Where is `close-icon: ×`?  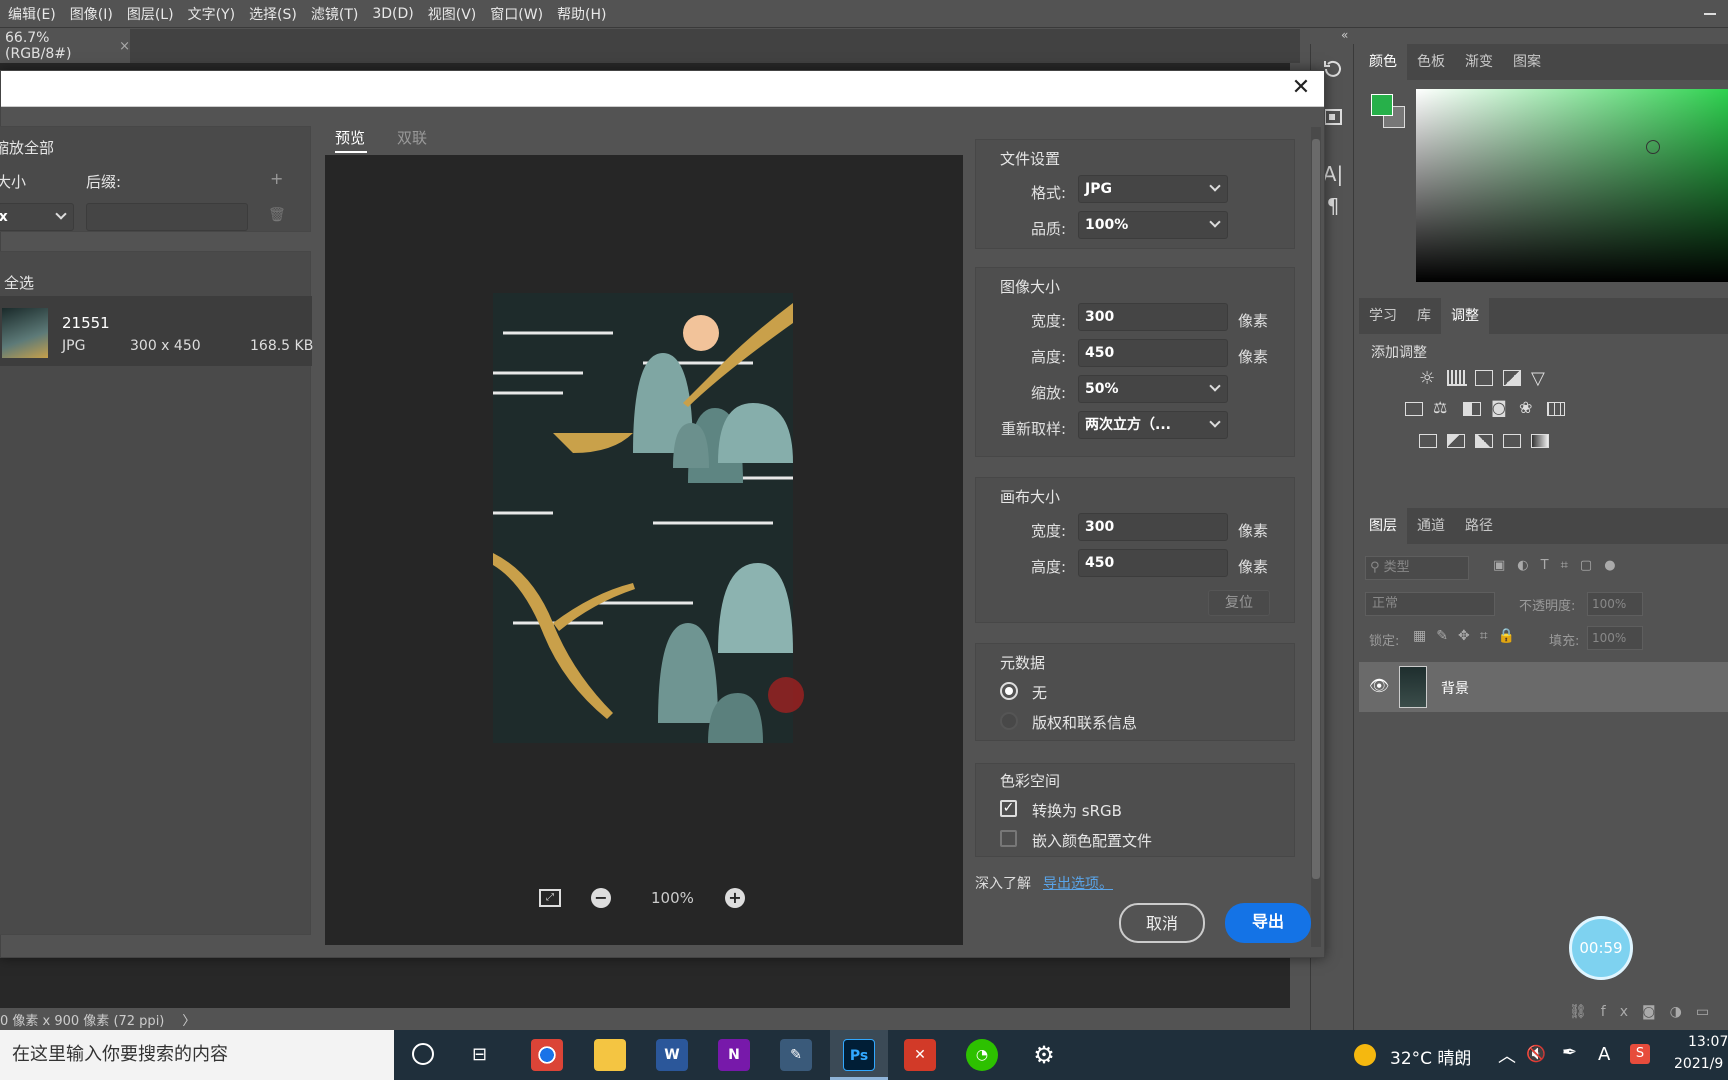 close-icon: × is located at coordinates (124, 46).